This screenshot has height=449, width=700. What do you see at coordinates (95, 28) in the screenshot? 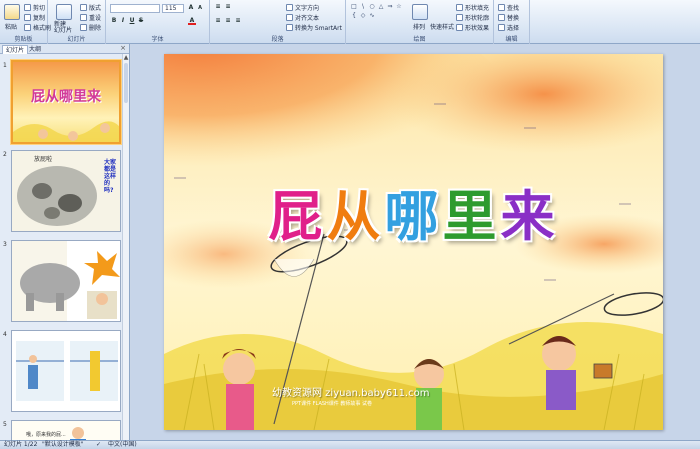
I see `delete-label: 删除` at bounding box center [95, 28].